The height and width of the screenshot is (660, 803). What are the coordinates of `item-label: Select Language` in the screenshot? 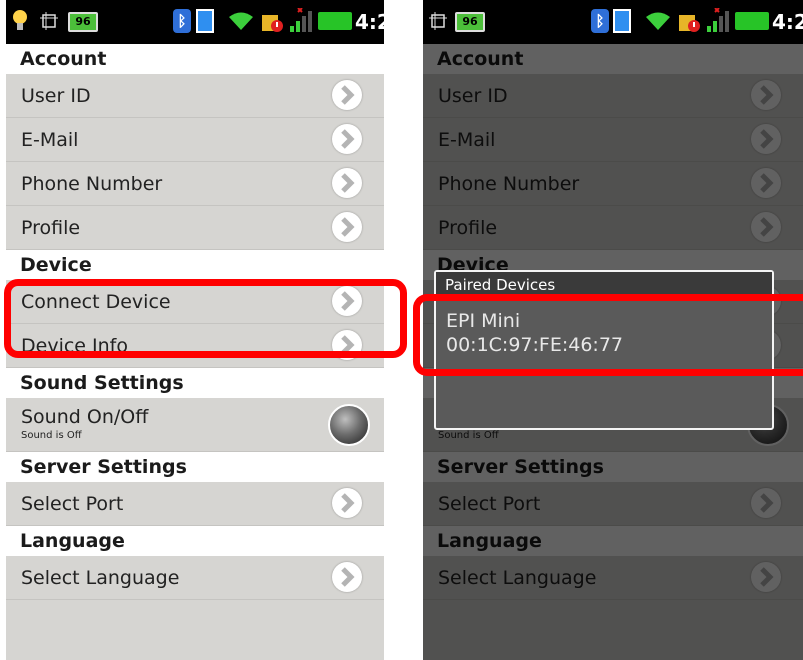 It's located at (100, 578).